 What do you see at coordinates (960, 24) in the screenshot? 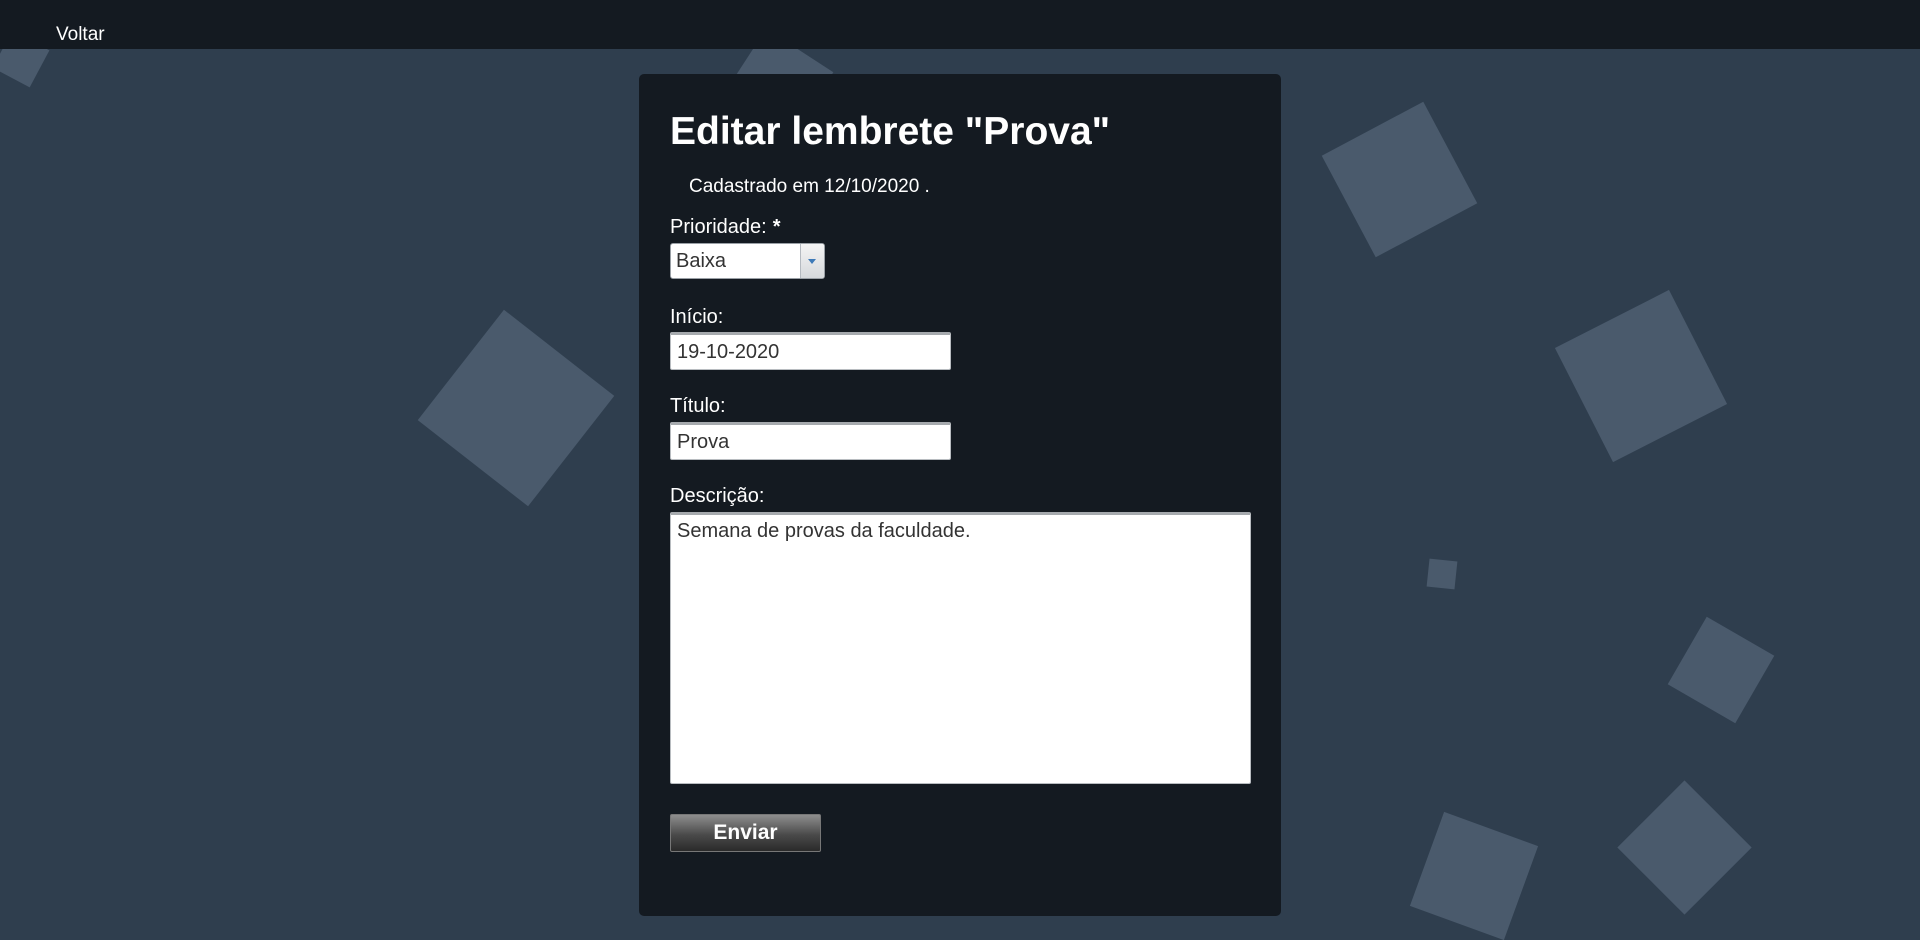
I see `top-navbar: Voltar` at bounding box center [960, 24].